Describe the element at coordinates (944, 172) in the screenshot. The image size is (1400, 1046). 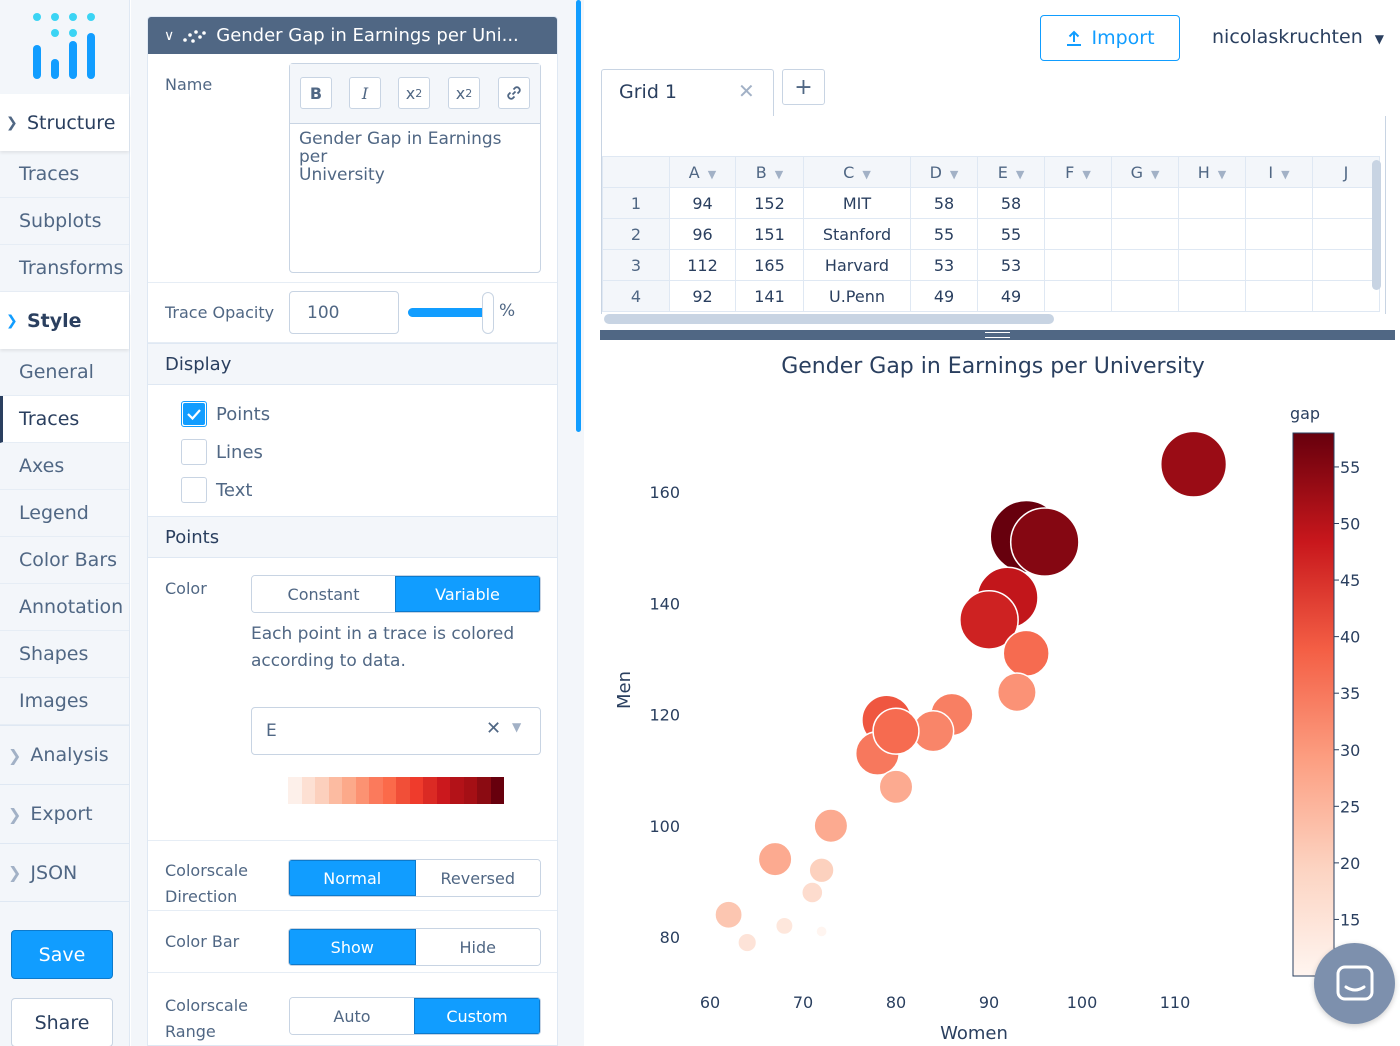
I see `column-header: D ▼` at that location.